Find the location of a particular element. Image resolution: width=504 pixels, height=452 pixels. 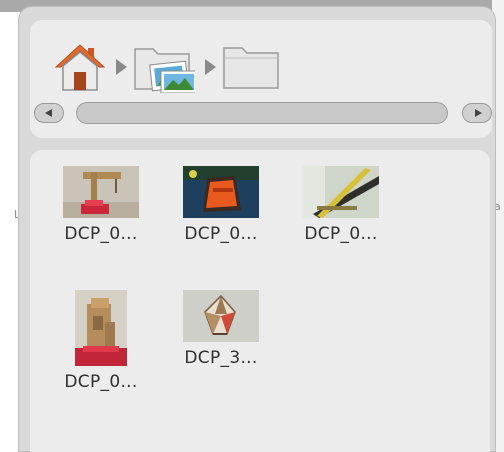

arrow-right-icon is located at coordinates (478, 113).